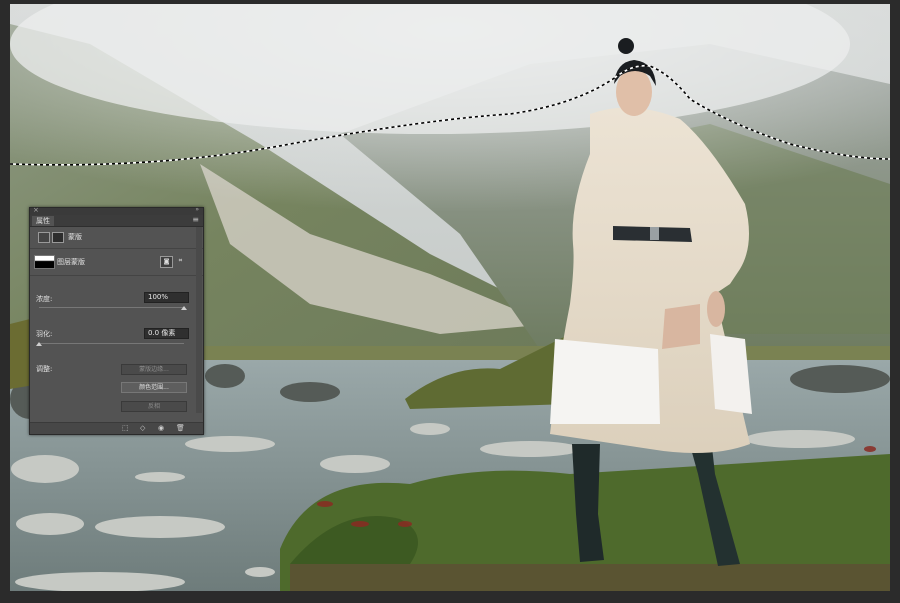 The width and height of the screenshot is (900, 603). I want to click on density-slider-handle, so click(184, 308).